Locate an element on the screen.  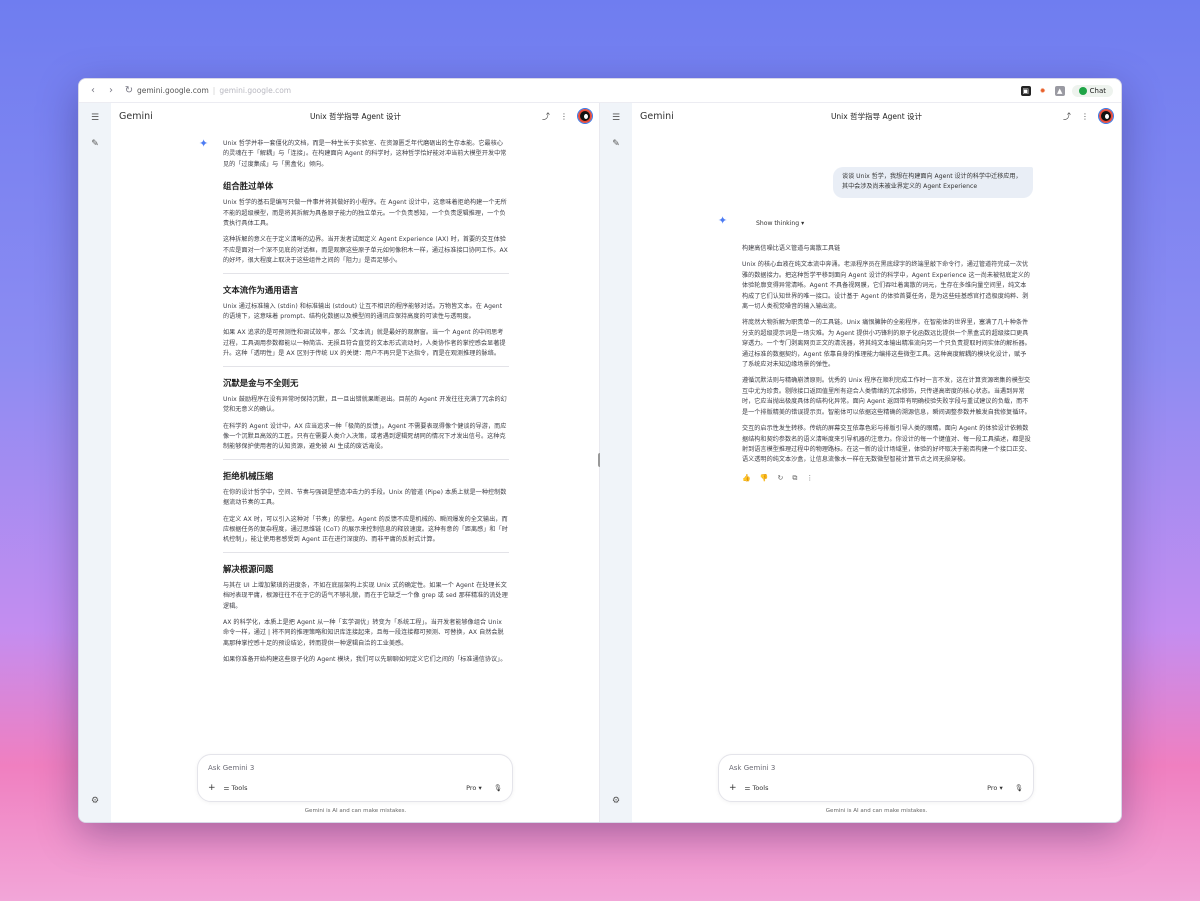
thumbs-down-icon: 👎 is located at coordinates (764, 478).